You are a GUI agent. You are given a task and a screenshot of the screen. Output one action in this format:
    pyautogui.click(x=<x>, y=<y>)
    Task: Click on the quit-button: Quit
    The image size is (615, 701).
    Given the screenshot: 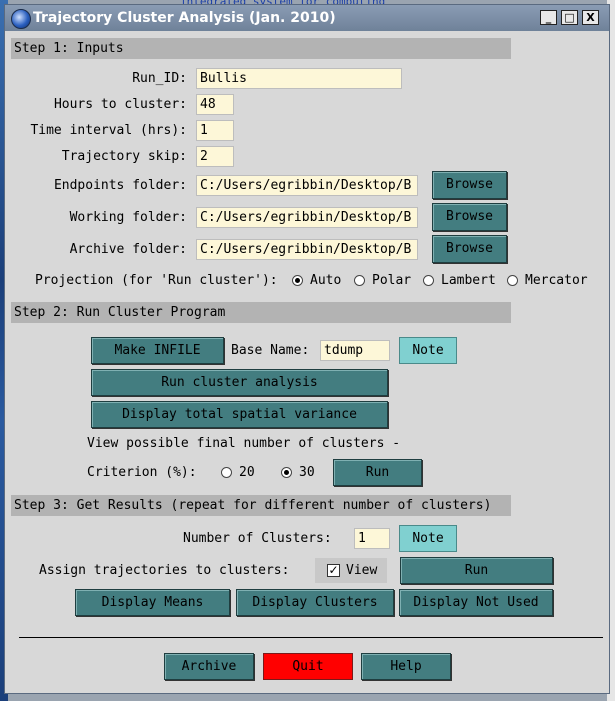 What is the action you would take?
    pyautogui.click(x=308, y=666)
    